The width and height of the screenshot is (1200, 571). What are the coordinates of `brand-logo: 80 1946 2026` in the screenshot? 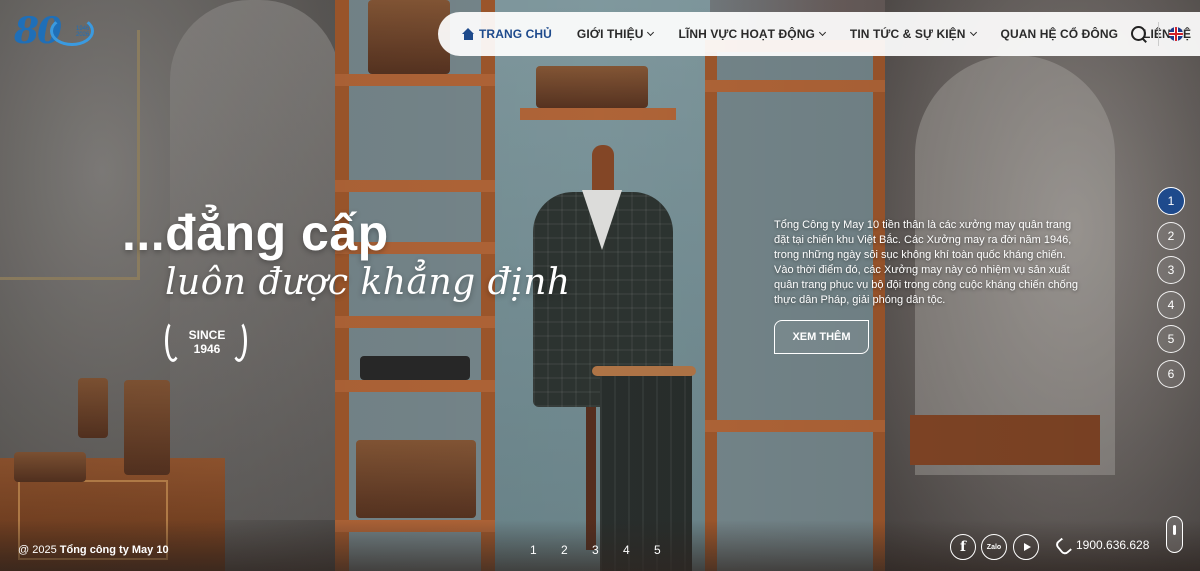 It's located at (54, 31).